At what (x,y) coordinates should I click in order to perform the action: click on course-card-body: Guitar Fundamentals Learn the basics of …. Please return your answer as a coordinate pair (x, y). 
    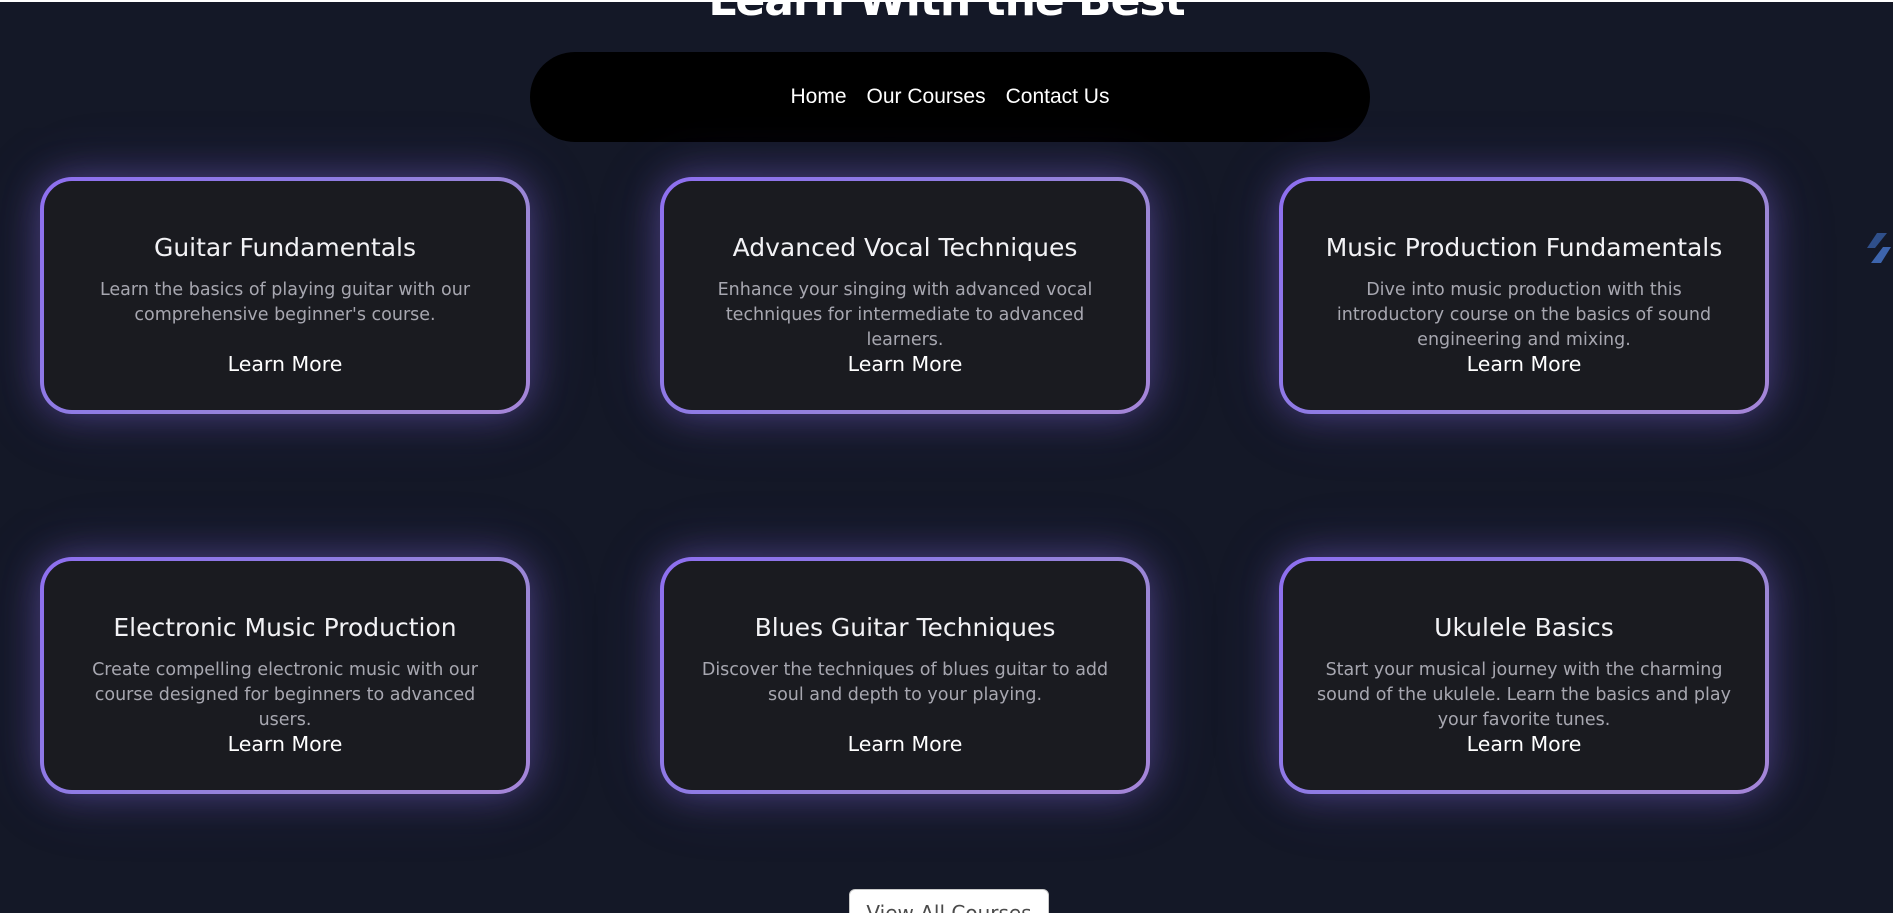
    Looking at the image, I should click on (285, 295).